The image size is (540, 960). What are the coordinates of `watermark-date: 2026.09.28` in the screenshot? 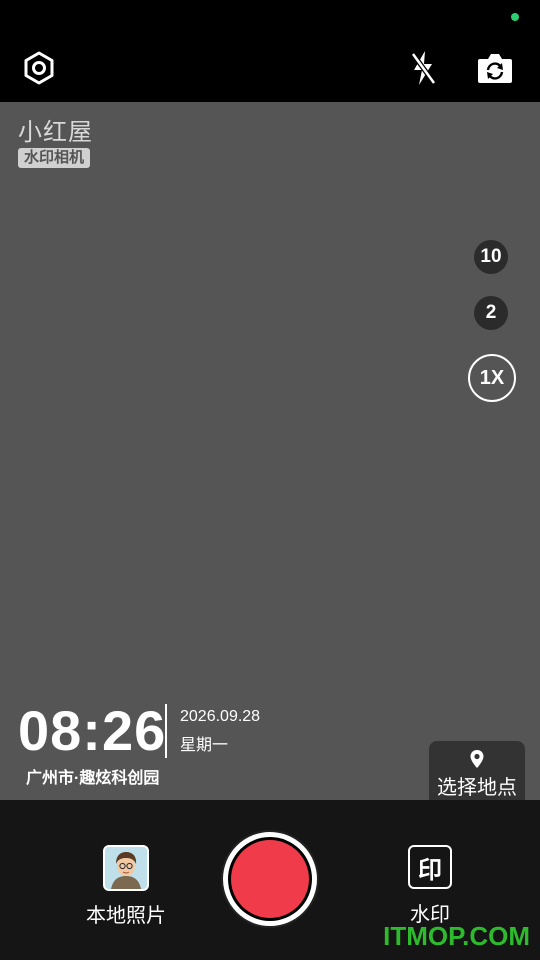 It's located at (220, 716).